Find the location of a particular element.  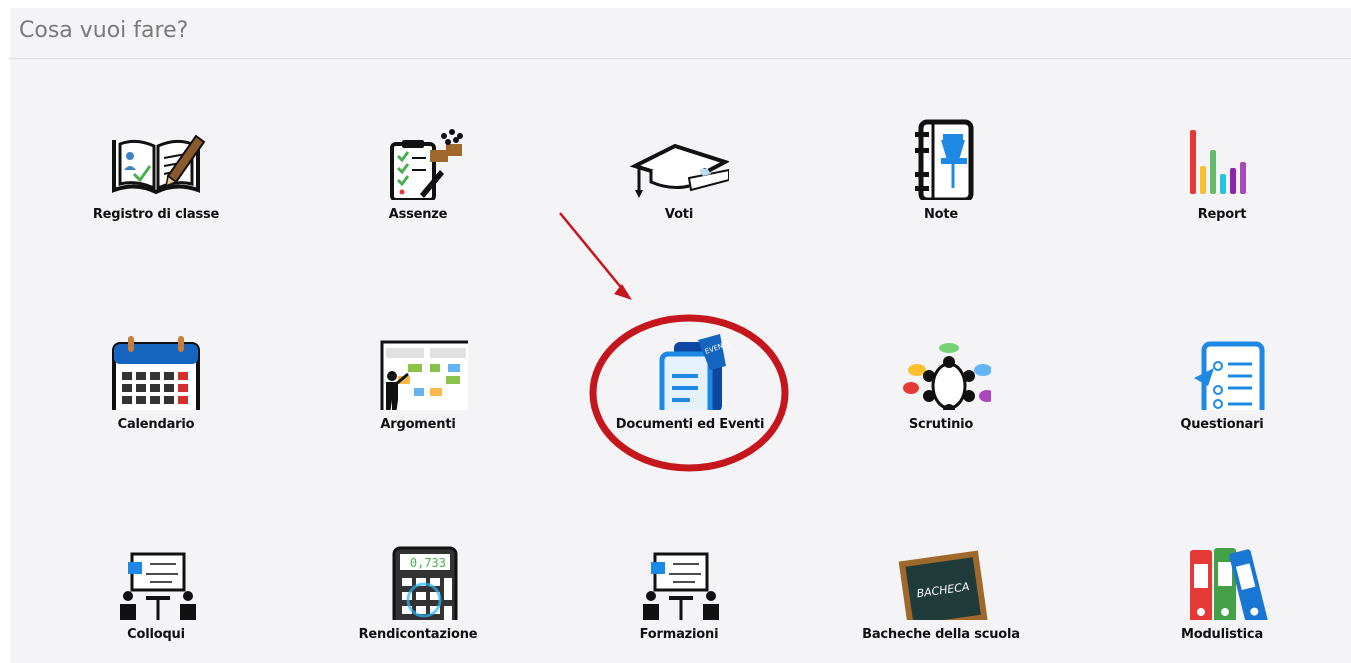

tile-label: Questionari is located at coordinates (1222, 424).